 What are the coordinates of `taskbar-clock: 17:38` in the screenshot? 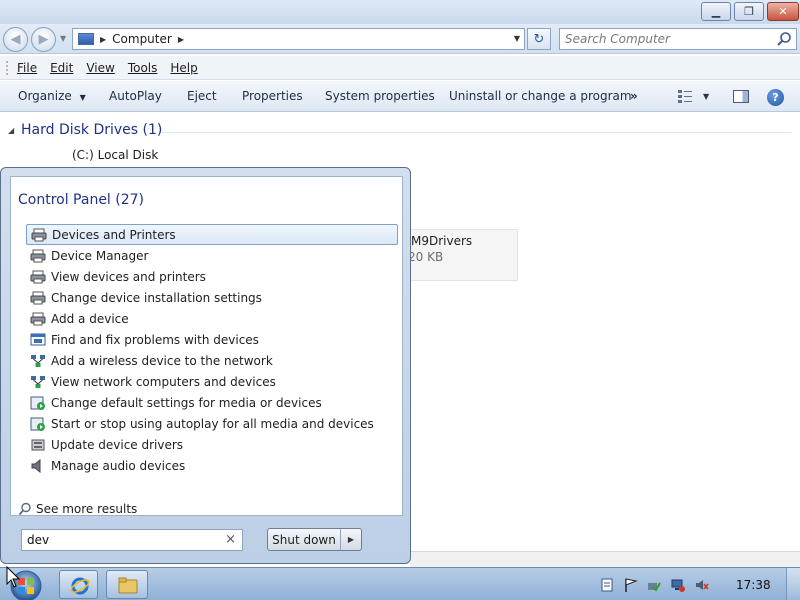 It's located at (753, 585).